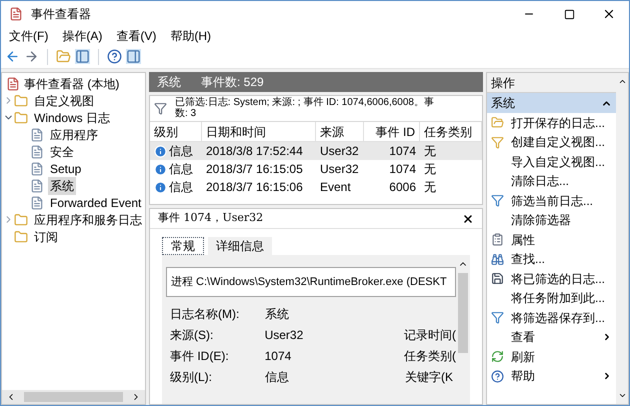  Describe the element at coordinates (74, 135) in the screenshot. I see `tree-item: 应用程序` at that location.